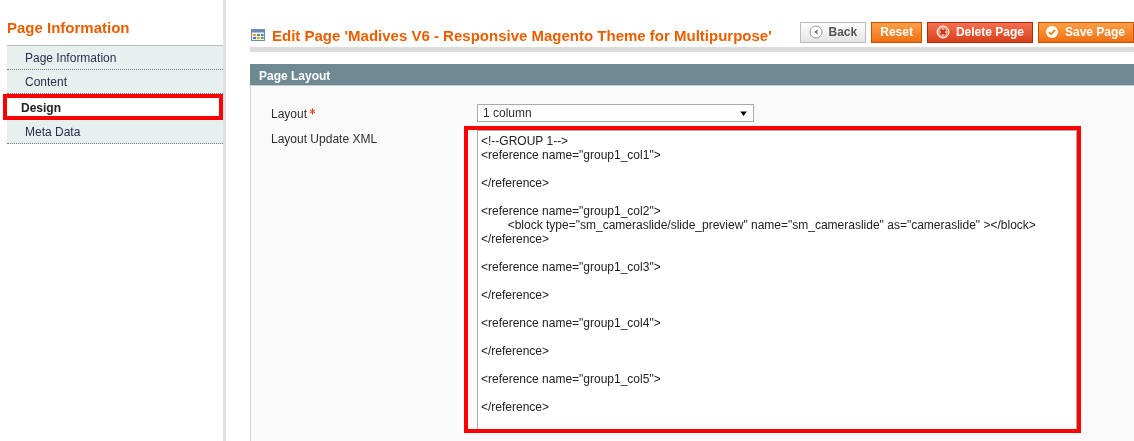 Image resolution: width=1134 pixels, height=441 pixels. I want to click on field-label: Layout Update XML, so click(325, 138).